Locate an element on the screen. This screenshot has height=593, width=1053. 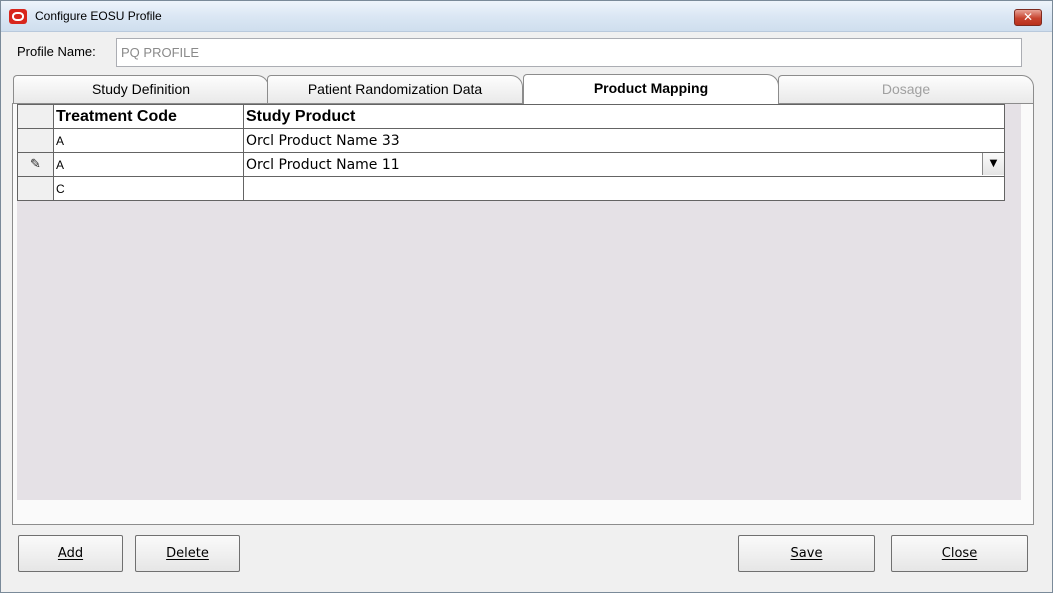
title-bar: Configure EOSU Profile ✕ is located at coordinates (526, 16).